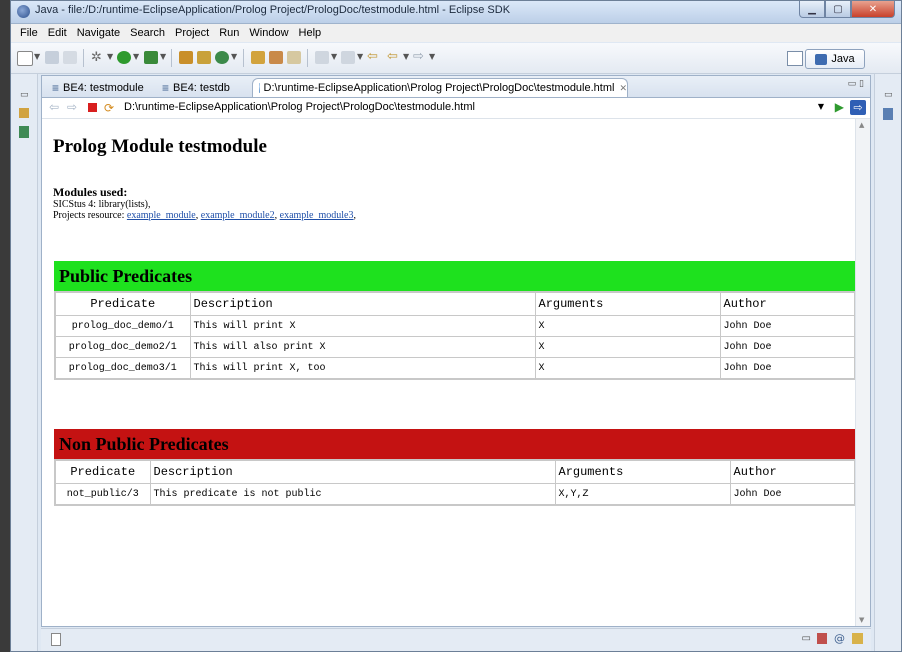 The image size is (902, 652). What do you see at coordinates (821, 59) in the screenshot?
I see `java-perspective-icon` at bounding box center [821, 59].